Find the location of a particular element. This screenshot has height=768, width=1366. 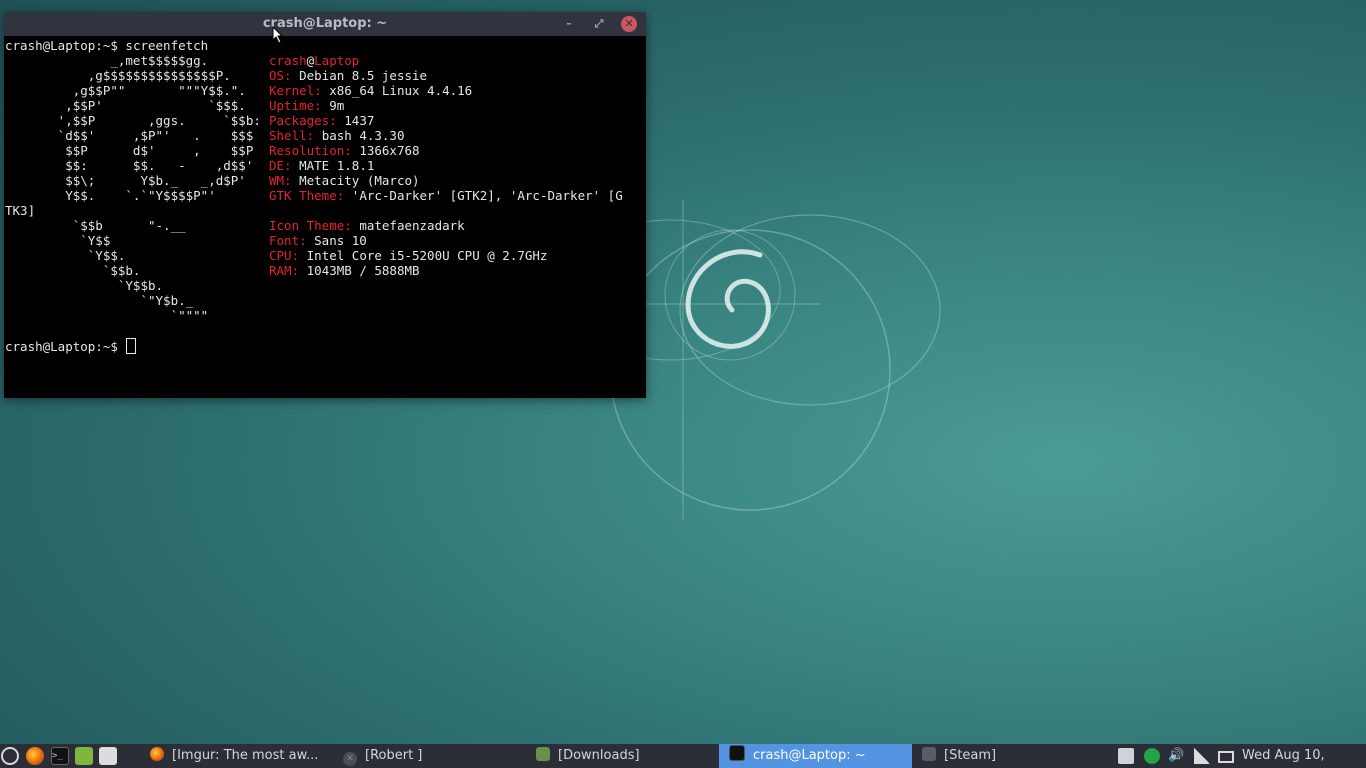

info-ram: RAM: 1043MB / 5888MB is located at coordinates (344, 270).